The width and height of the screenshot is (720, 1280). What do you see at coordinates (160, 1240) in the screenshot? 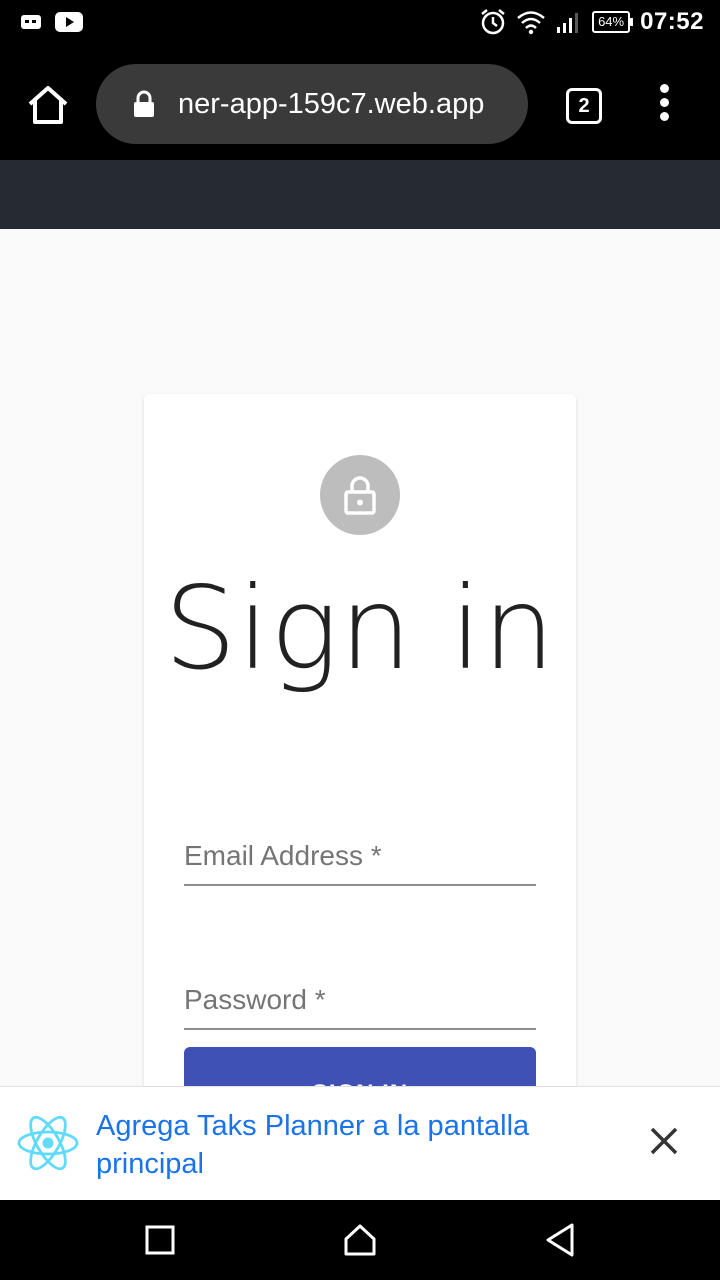
I see `recents-icon` at bounding box center [160, 1240].